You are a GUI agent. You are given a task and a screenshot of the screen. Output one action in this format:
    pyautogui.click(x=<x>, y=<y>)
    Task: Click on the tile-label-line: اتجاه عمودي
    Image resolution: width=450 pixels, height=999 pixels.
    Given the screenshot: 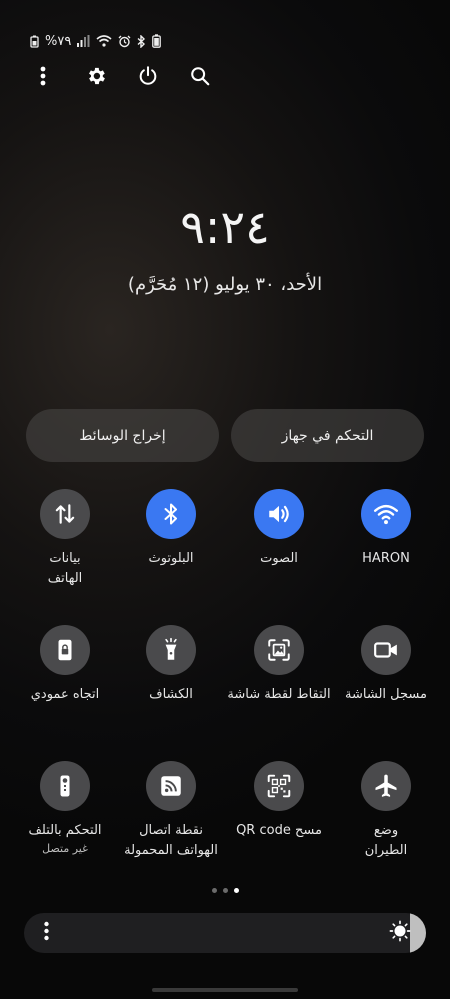 What is the action you would take?
    pyautogui.click(x=65, y=694)
    